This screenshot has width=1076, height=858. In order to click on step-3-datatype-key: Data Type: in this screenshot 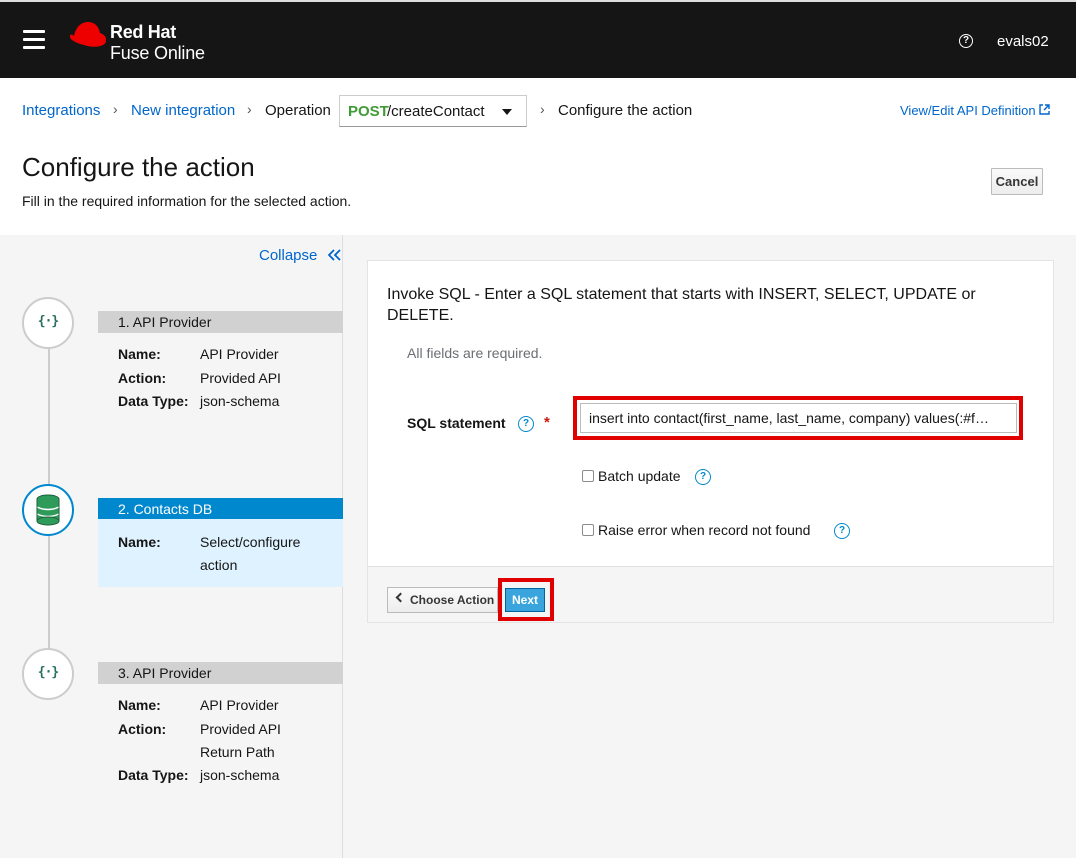, I will do `click(153, 775)`.